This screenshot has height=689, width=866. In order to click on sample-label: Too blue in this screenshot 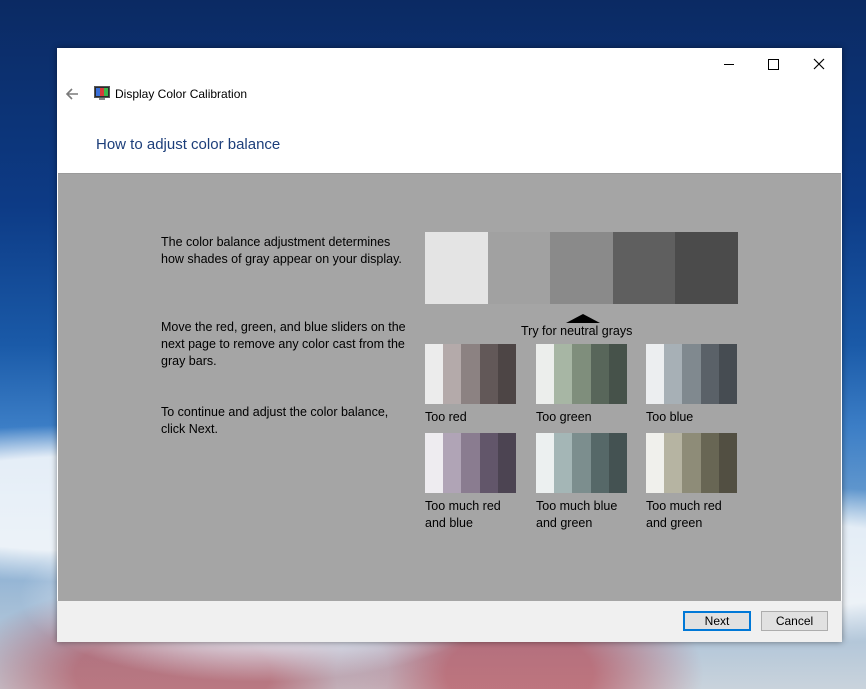, I will do `click(670, 417)`.